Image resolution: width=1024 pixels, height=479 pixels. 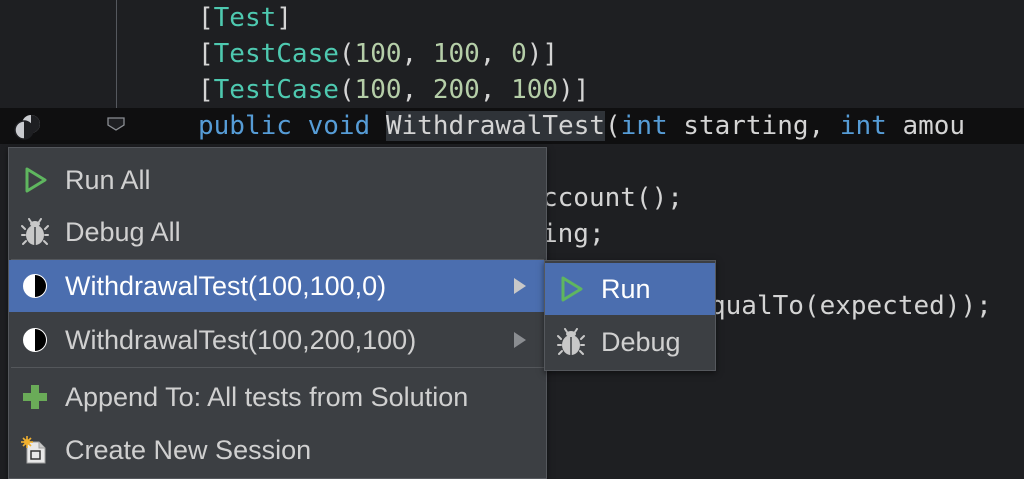 What do you see at coordinates (641, 341) in the screenshot?
I see `submenu-item-label: Debug` at bounding box center [641, 341].